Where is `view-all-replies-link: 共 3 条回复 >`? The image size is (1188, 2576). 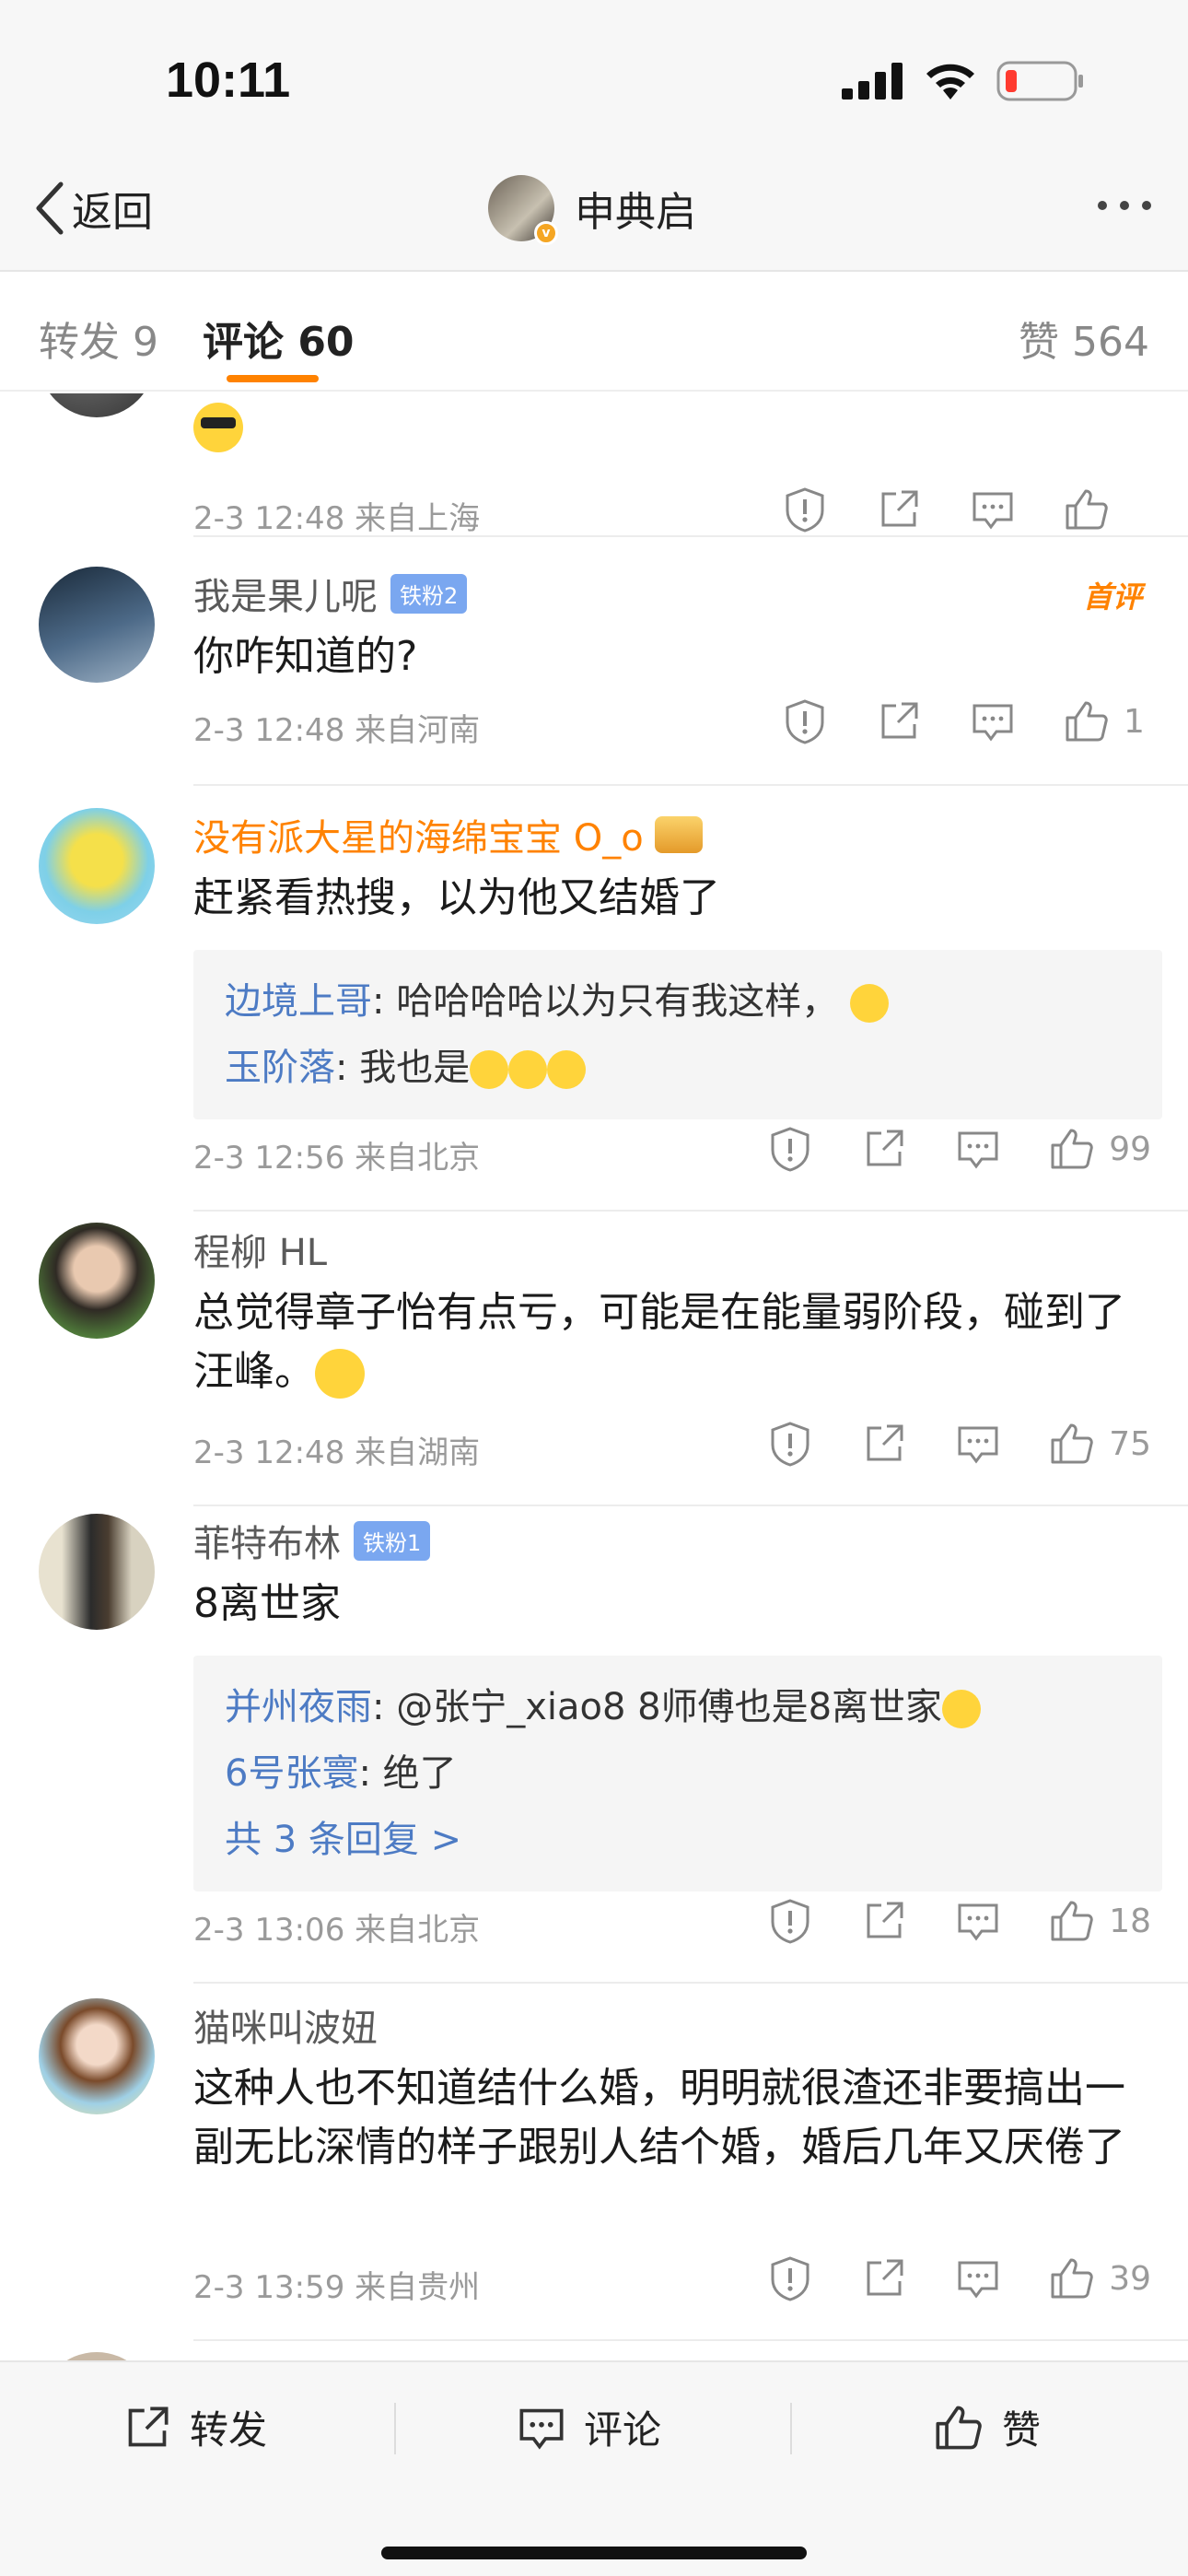 view-all-replies-link: 共 3 条回复 > is located at coordinates (678, 1840).